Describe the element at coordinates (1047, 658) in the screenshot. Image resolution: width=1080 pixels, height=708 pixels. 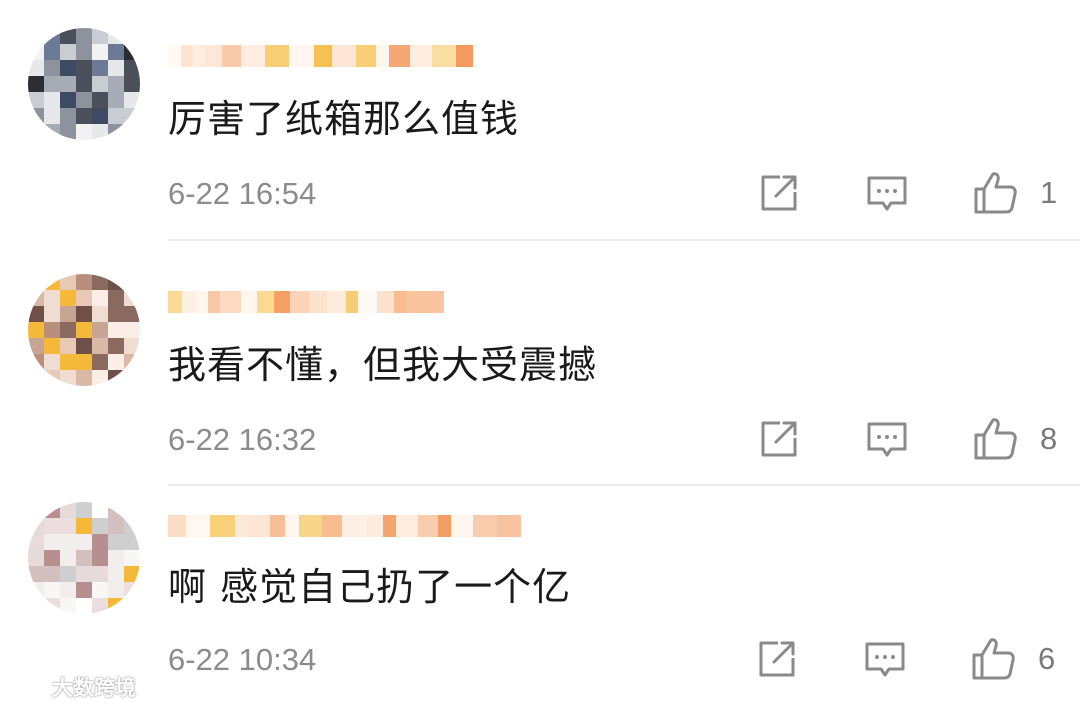
I see `like-count: 6` at that location.